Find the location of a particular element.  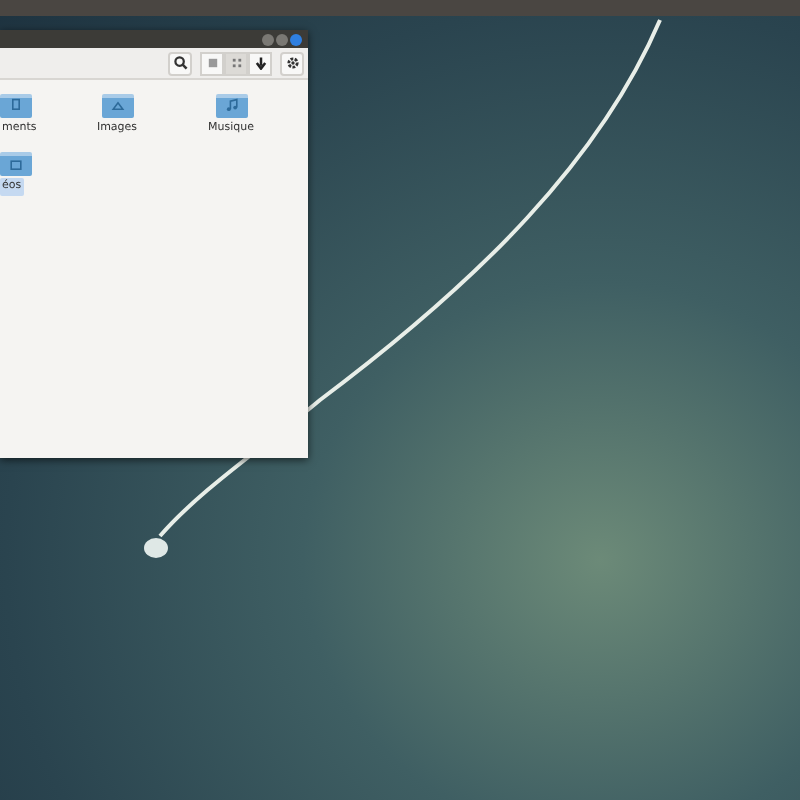

sort-button is located at coordinates (260, 63).